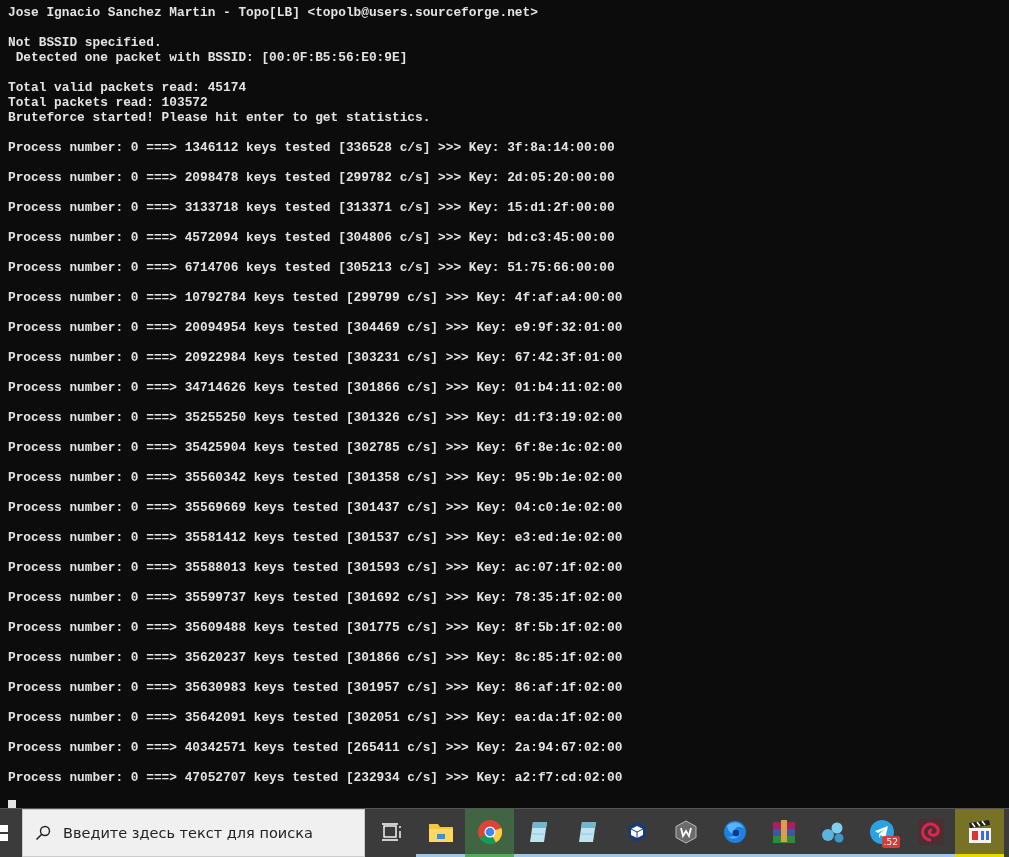  I want to click on terminal-line: Process number: 0 ===> 35630983 keys tested [301957 c/s] >>> Key: 86:af:1f:02:00, so click(315, 687).